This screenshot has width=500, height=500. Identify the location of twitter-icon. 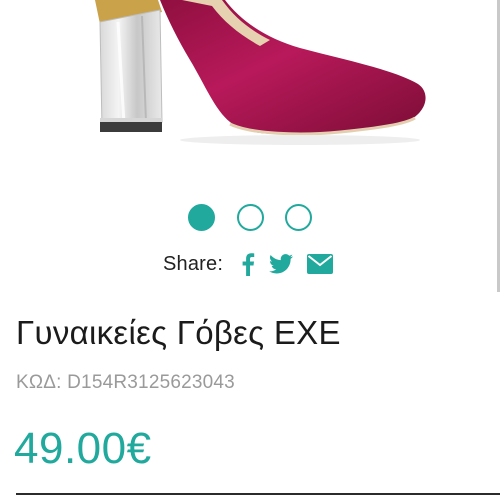
(281, 264).